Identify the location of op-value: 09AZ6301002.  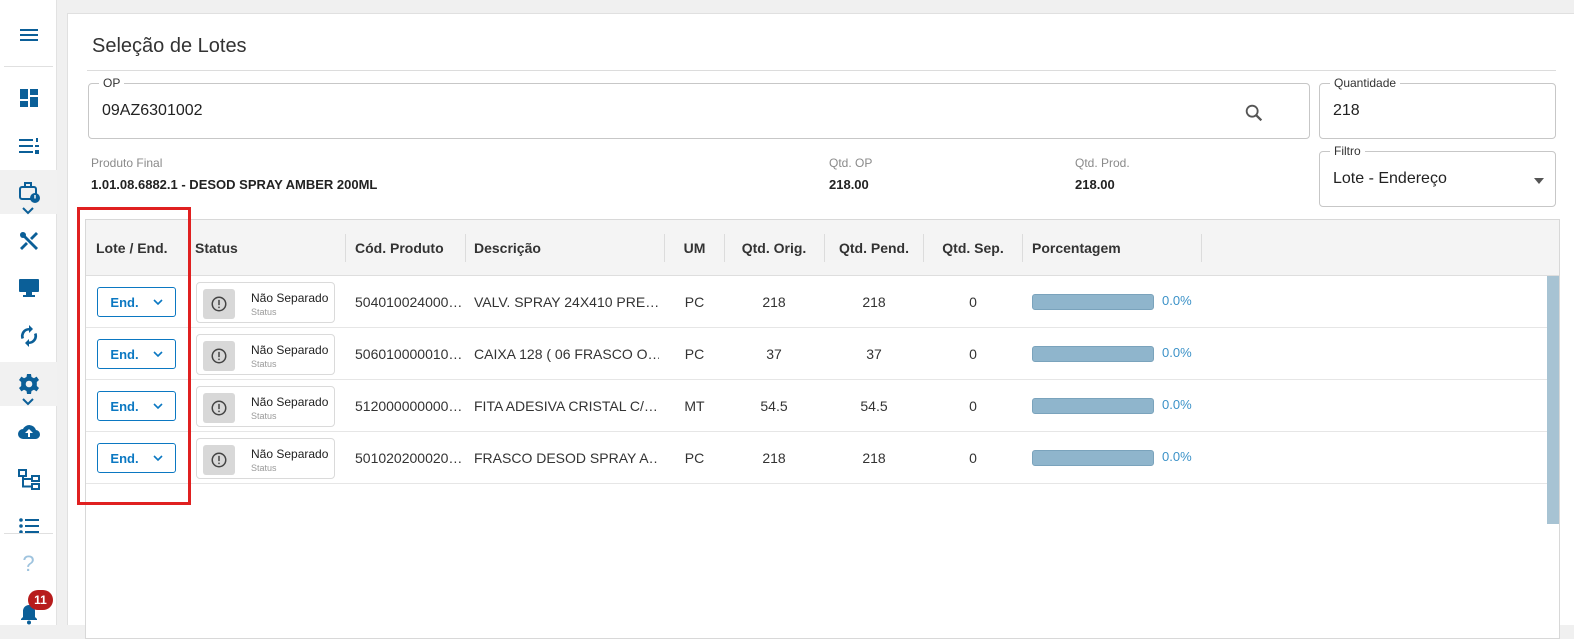
(152, 111).